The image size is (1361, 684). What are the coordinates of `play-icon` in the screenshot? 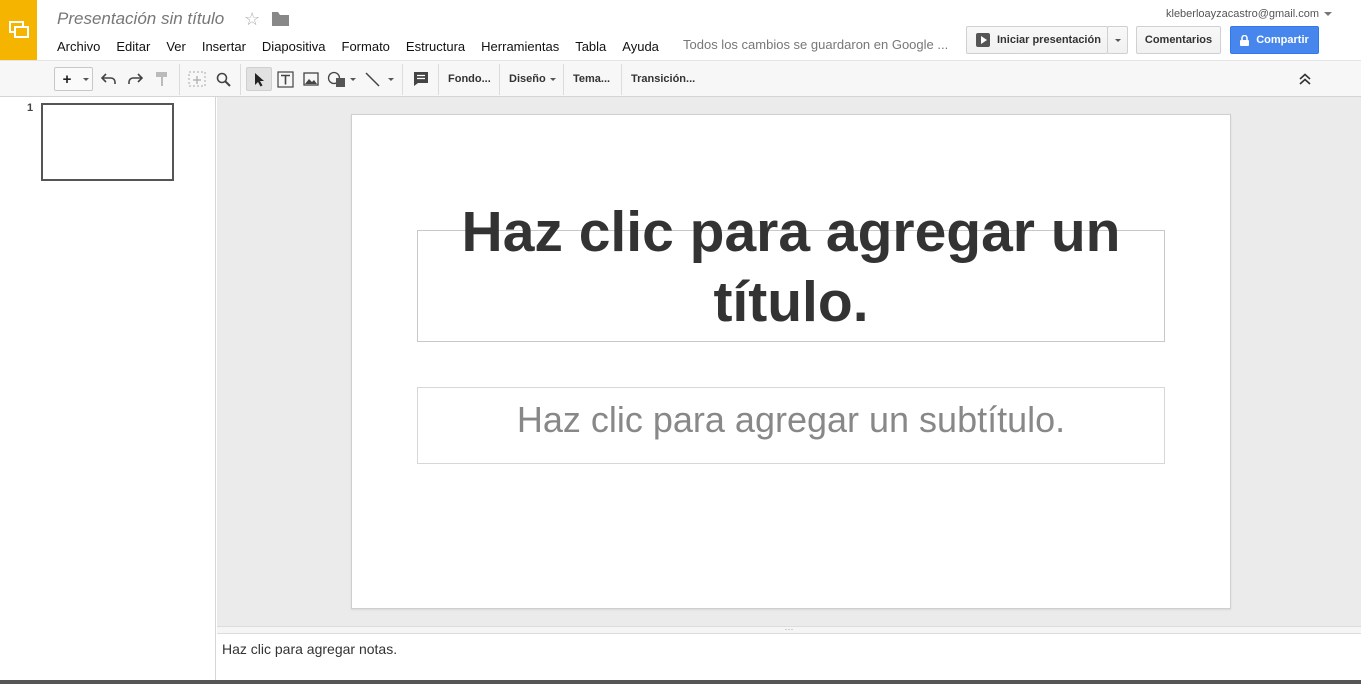 It's located at (983, 40).